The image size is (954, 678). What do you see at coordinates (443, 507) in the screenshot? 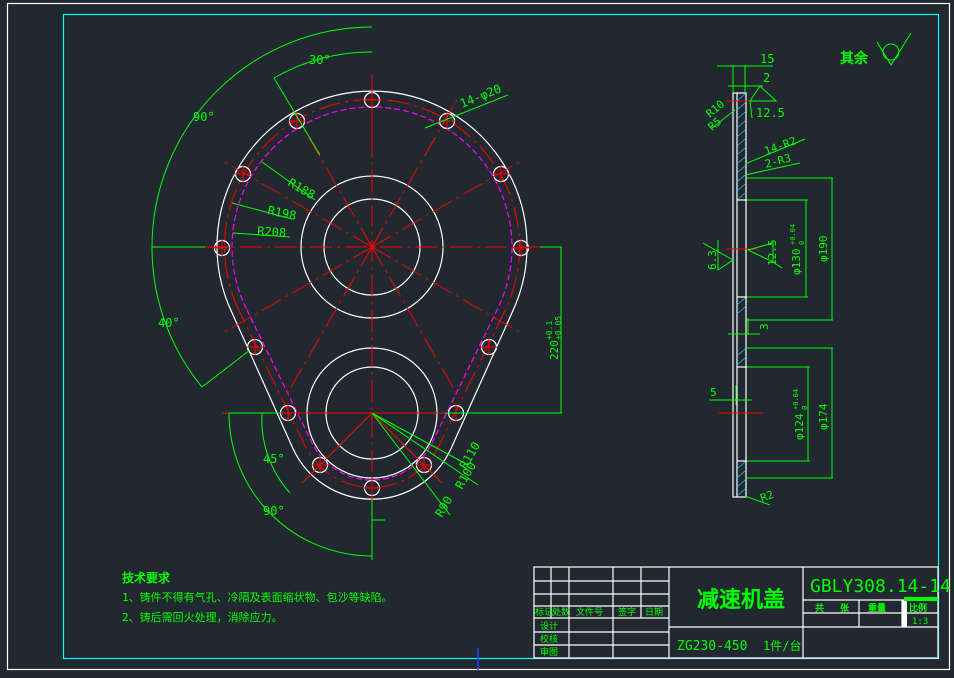
I see `r90-label: R90` at bounding box center [443, 507].